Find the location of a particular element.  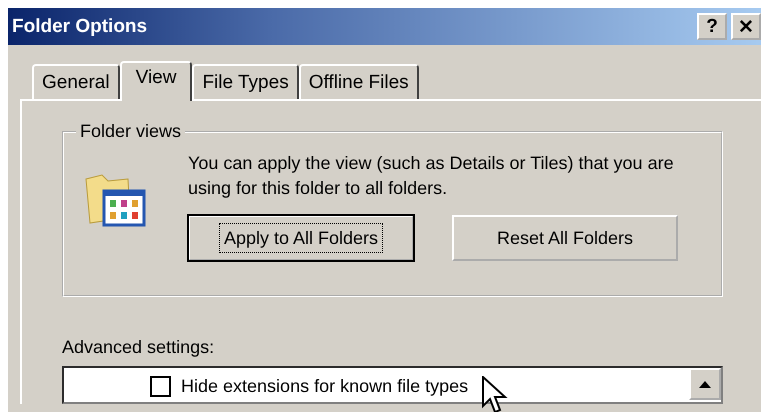

checkbox is located at coordinates (160, 386).